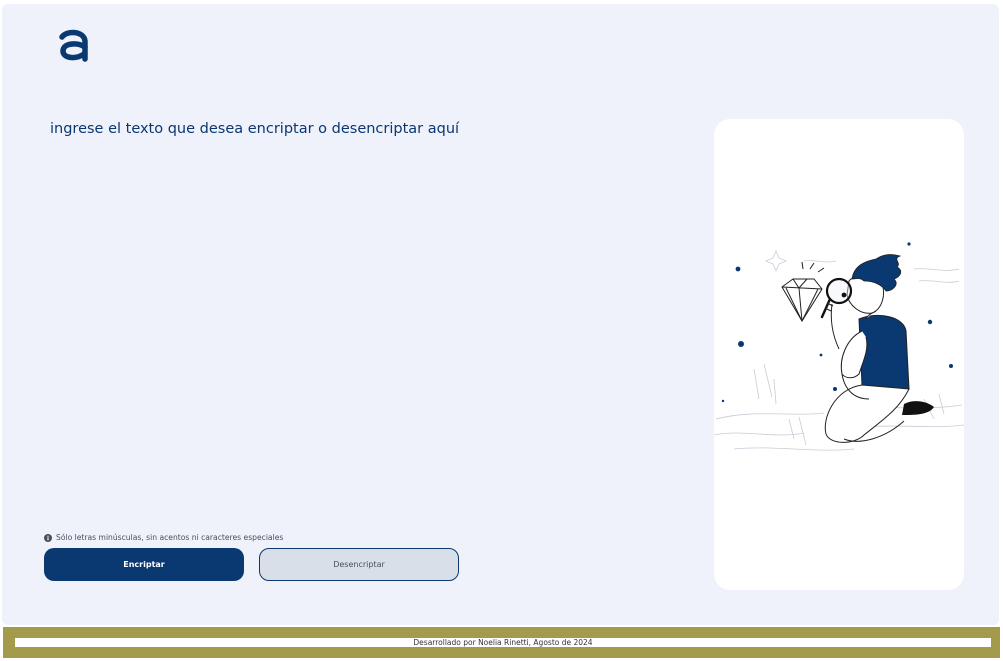  Describe the element at coordinates (144, 564) in the screenshot. I see `encrypt-button: Encriptar` at that location.